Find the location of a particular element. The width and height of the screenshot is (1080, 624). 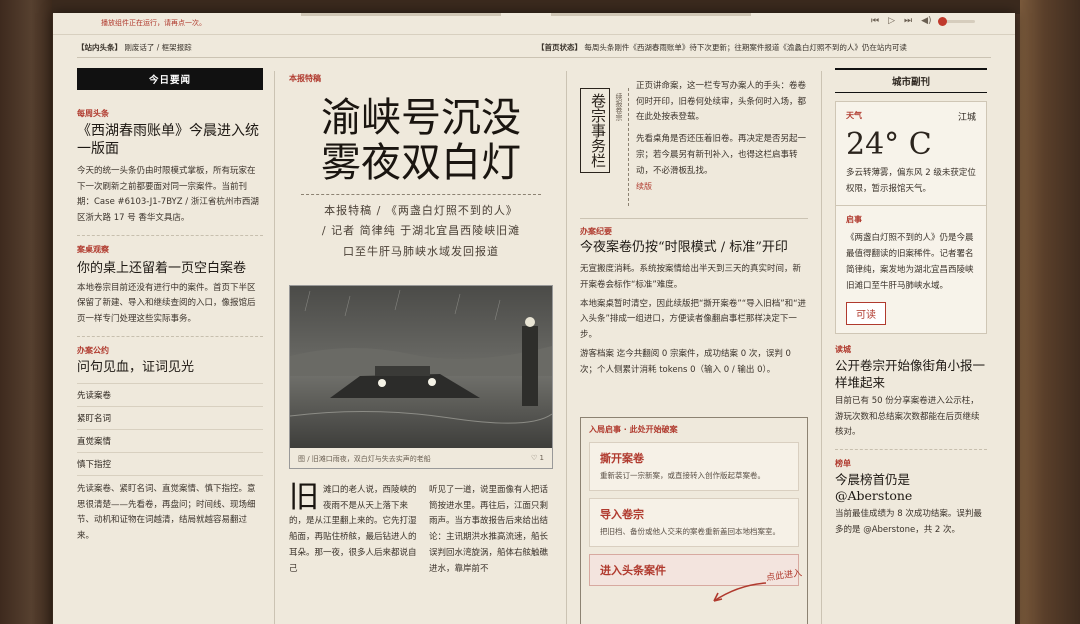

ship-illustration is located at coordinates (421, 367).